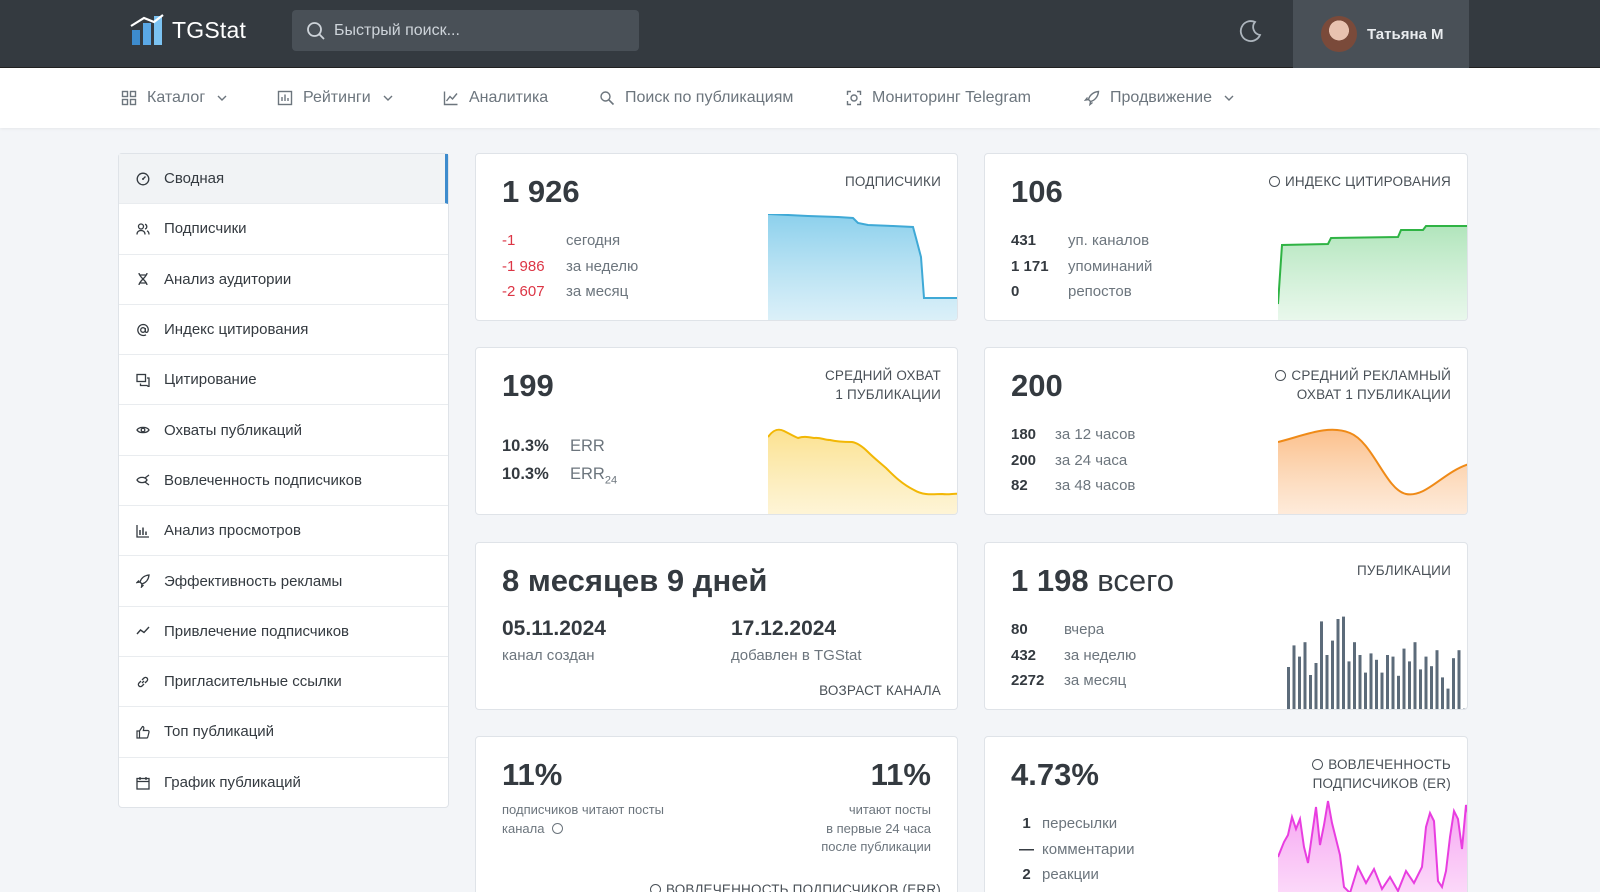 The height and width of the screenshot is (892, 1600). Describe the element at coordinates (1339, 34) in the screenshot. I see `avatar` at that location.